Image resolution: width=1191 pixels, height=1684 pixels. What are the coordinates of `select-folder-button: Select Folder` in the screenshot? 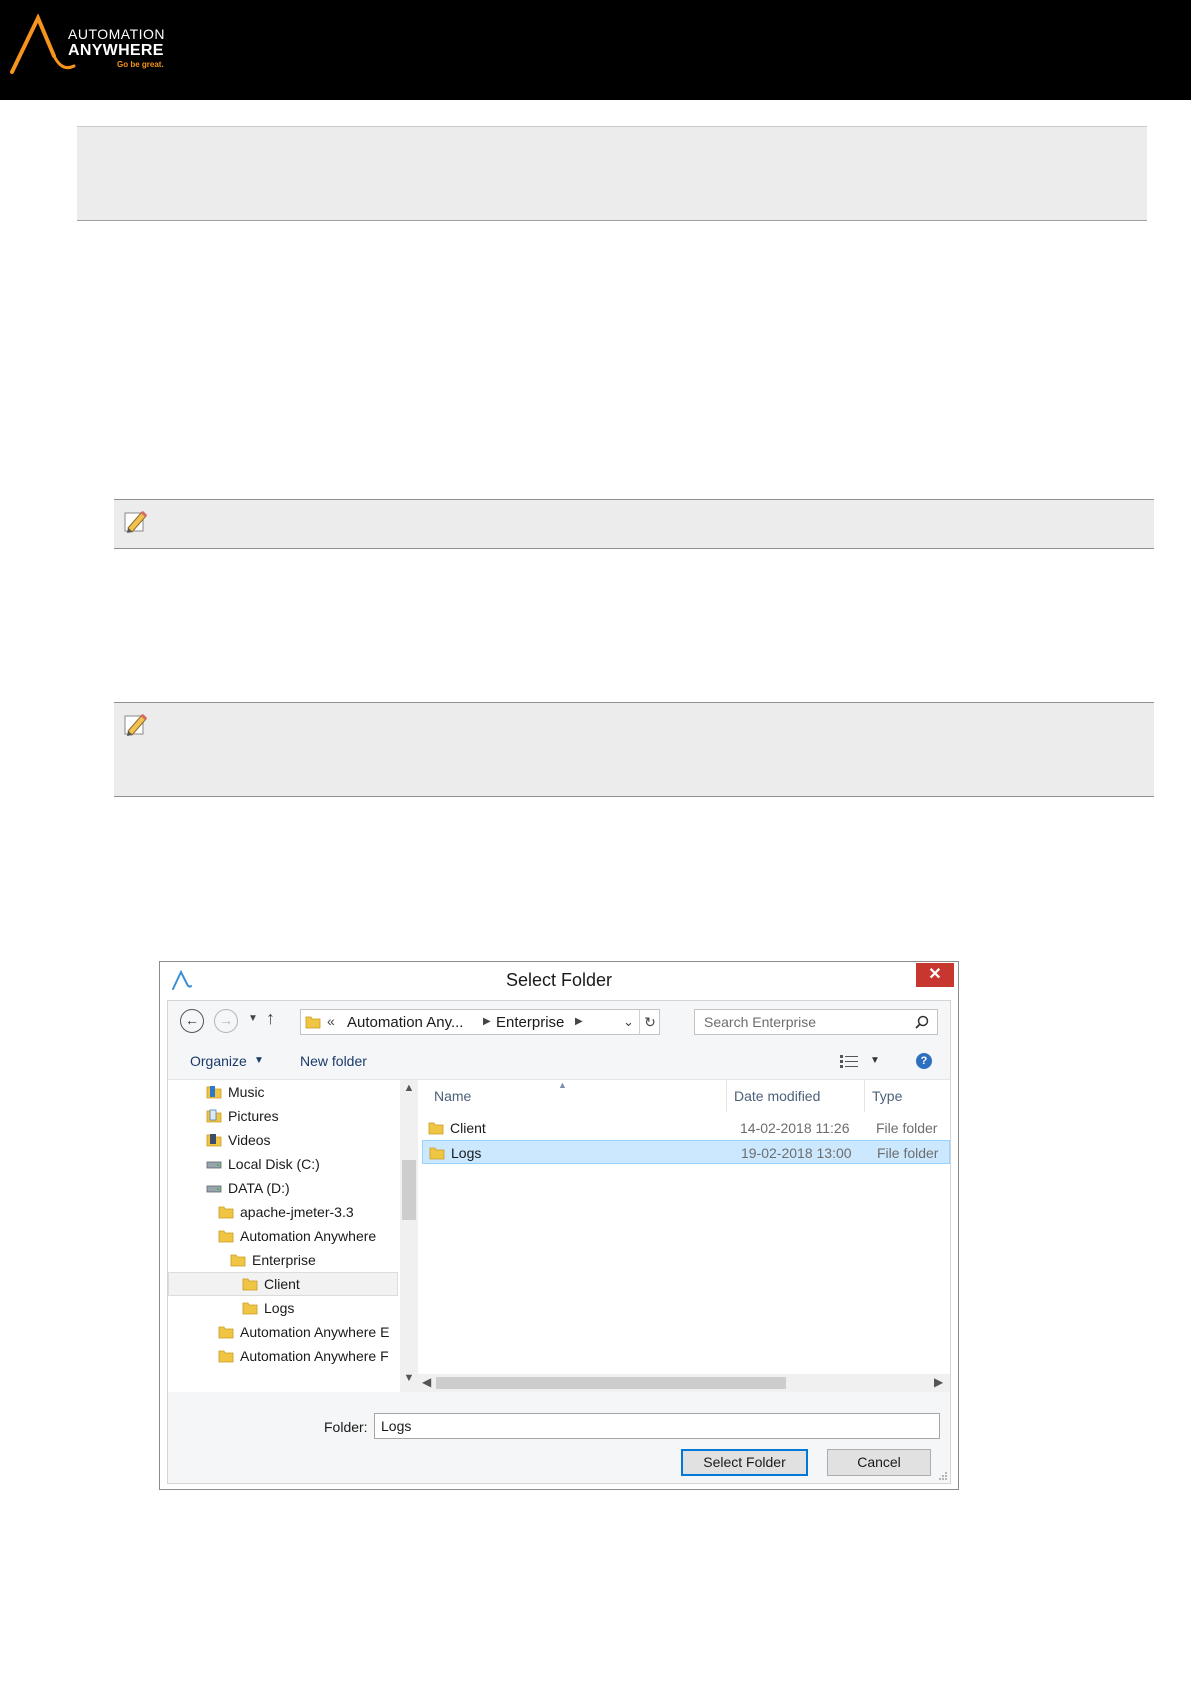 It's located at (744, 1462).